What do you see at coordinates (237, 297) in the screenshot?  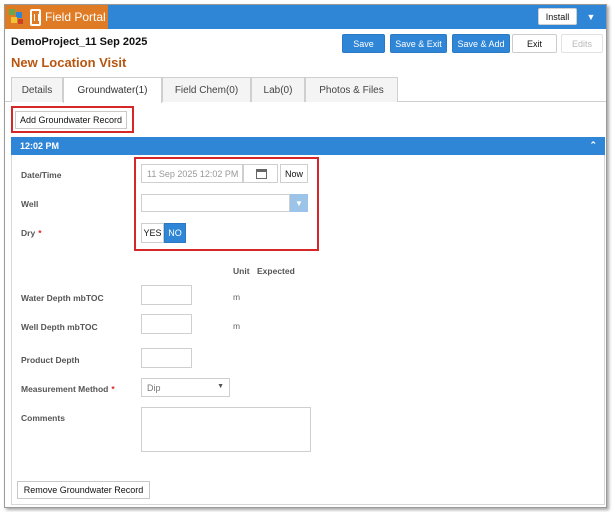 I see `water-depth-unit: m` at bounding box center [237, 297].